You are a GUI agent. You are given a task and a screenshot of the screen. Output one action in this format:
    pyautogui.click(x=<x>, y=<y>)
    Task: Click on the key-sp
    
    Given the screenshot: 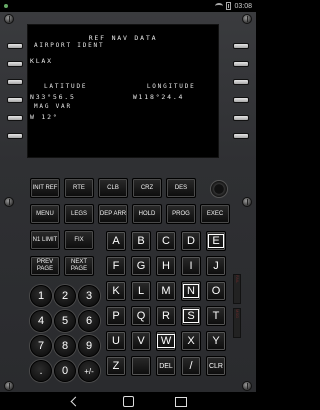 What is the action you would take?
    pyautogui.click(x=141, y=366)
    